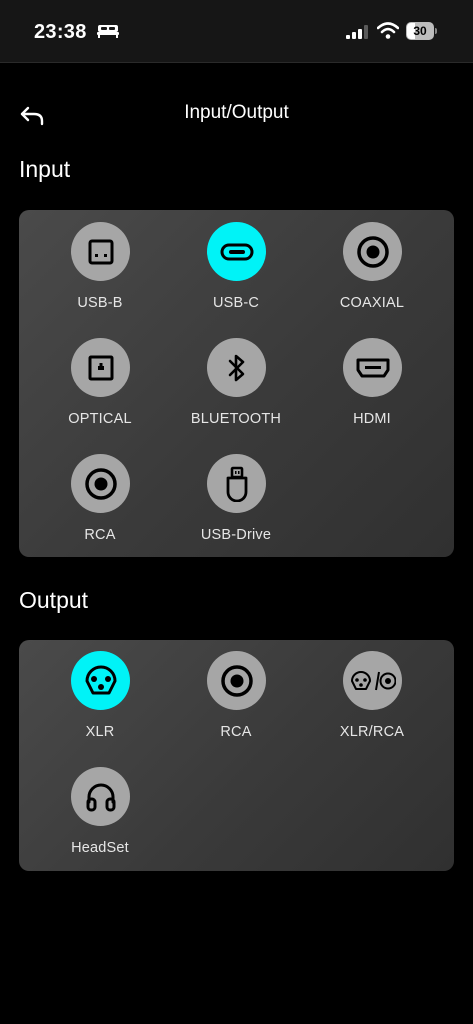  What do you see at coordinates (372, 251) in the screenshot?
I see `coaxial-icon` at bounding box center [372, 251].